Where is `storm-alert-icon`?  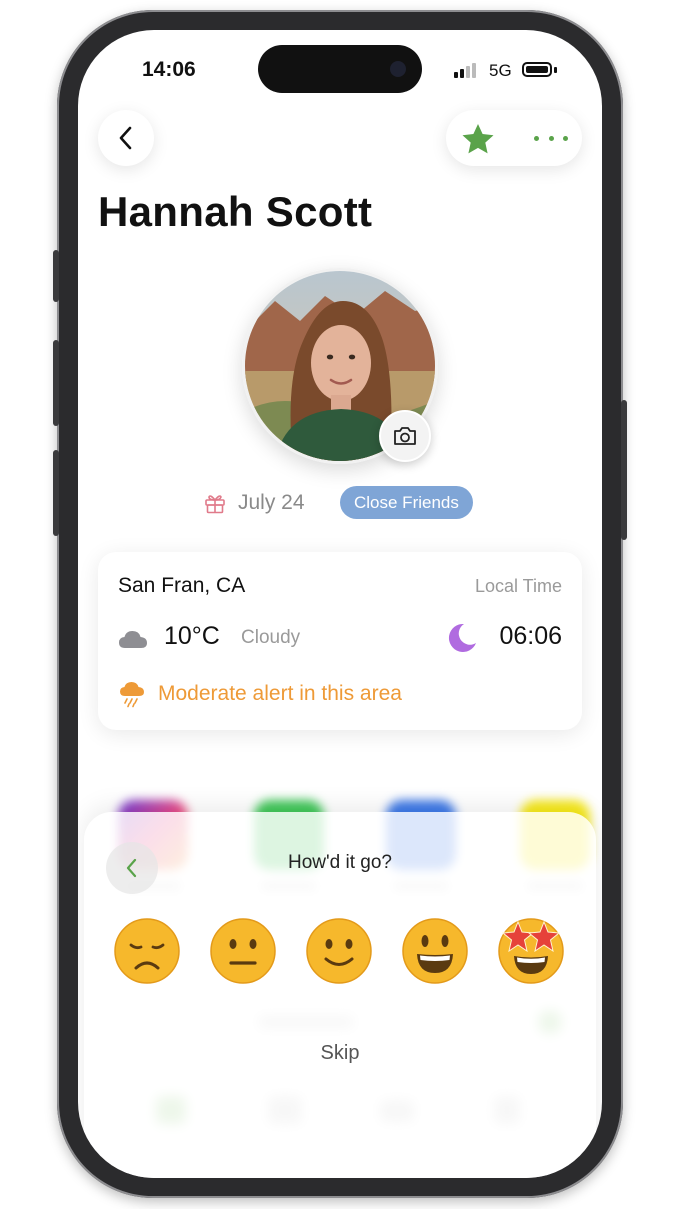
storm-alert-icon is located at coordinates (132, 695).